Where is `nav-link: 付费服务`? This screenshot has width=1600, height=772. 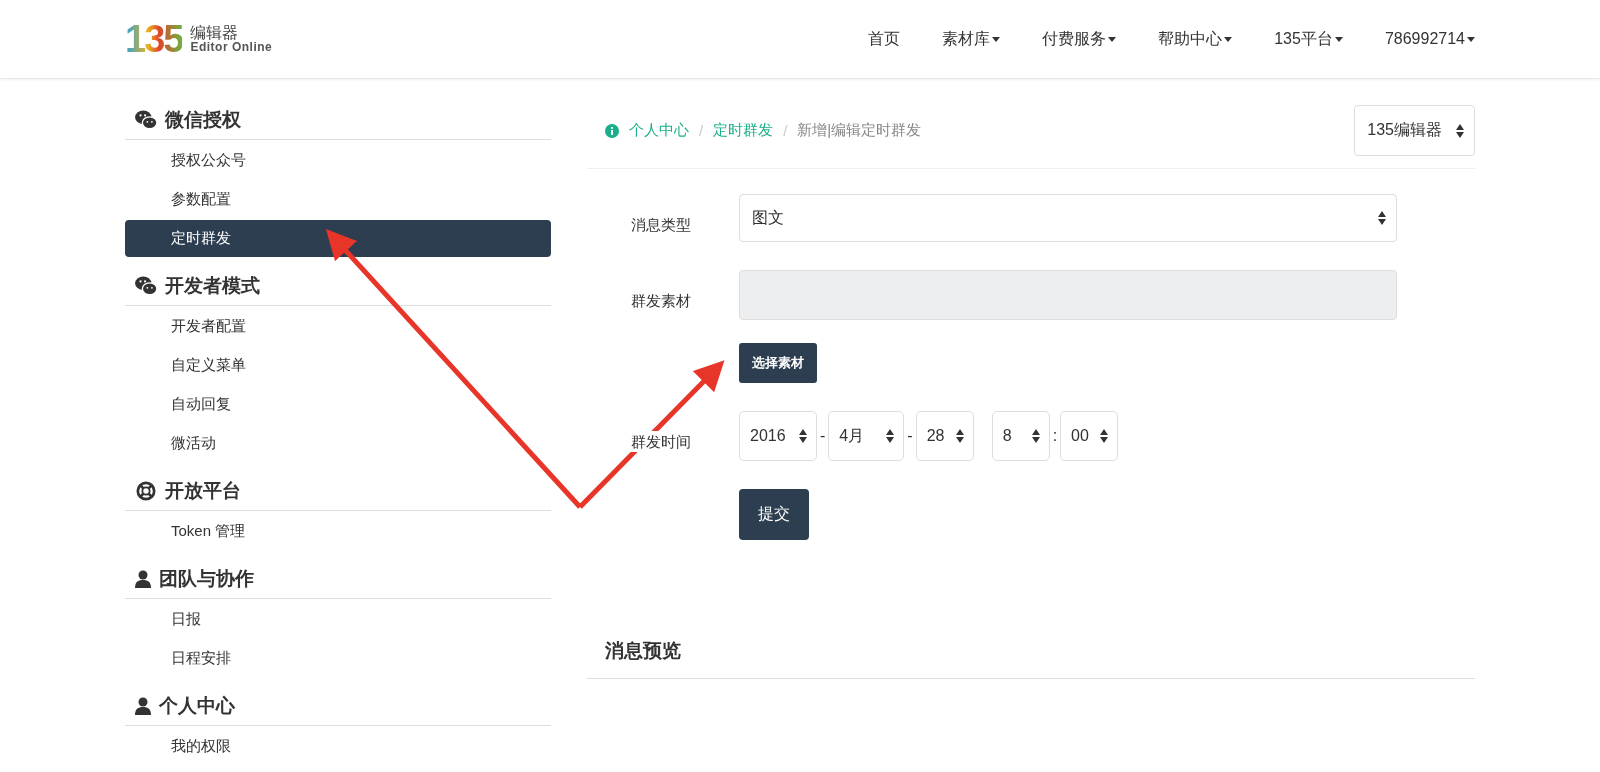
nav-link: 付费服务 is located at coordinates (1079, 39).